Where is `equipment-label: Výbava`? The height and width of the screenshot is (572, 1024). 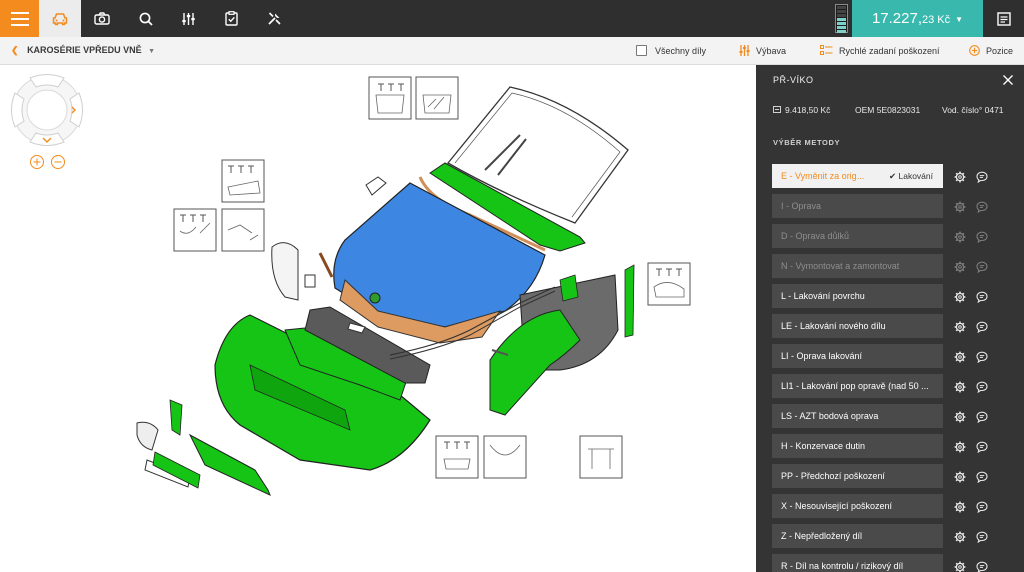
equipment-label: Výbava is located at coordinates (771, 50).